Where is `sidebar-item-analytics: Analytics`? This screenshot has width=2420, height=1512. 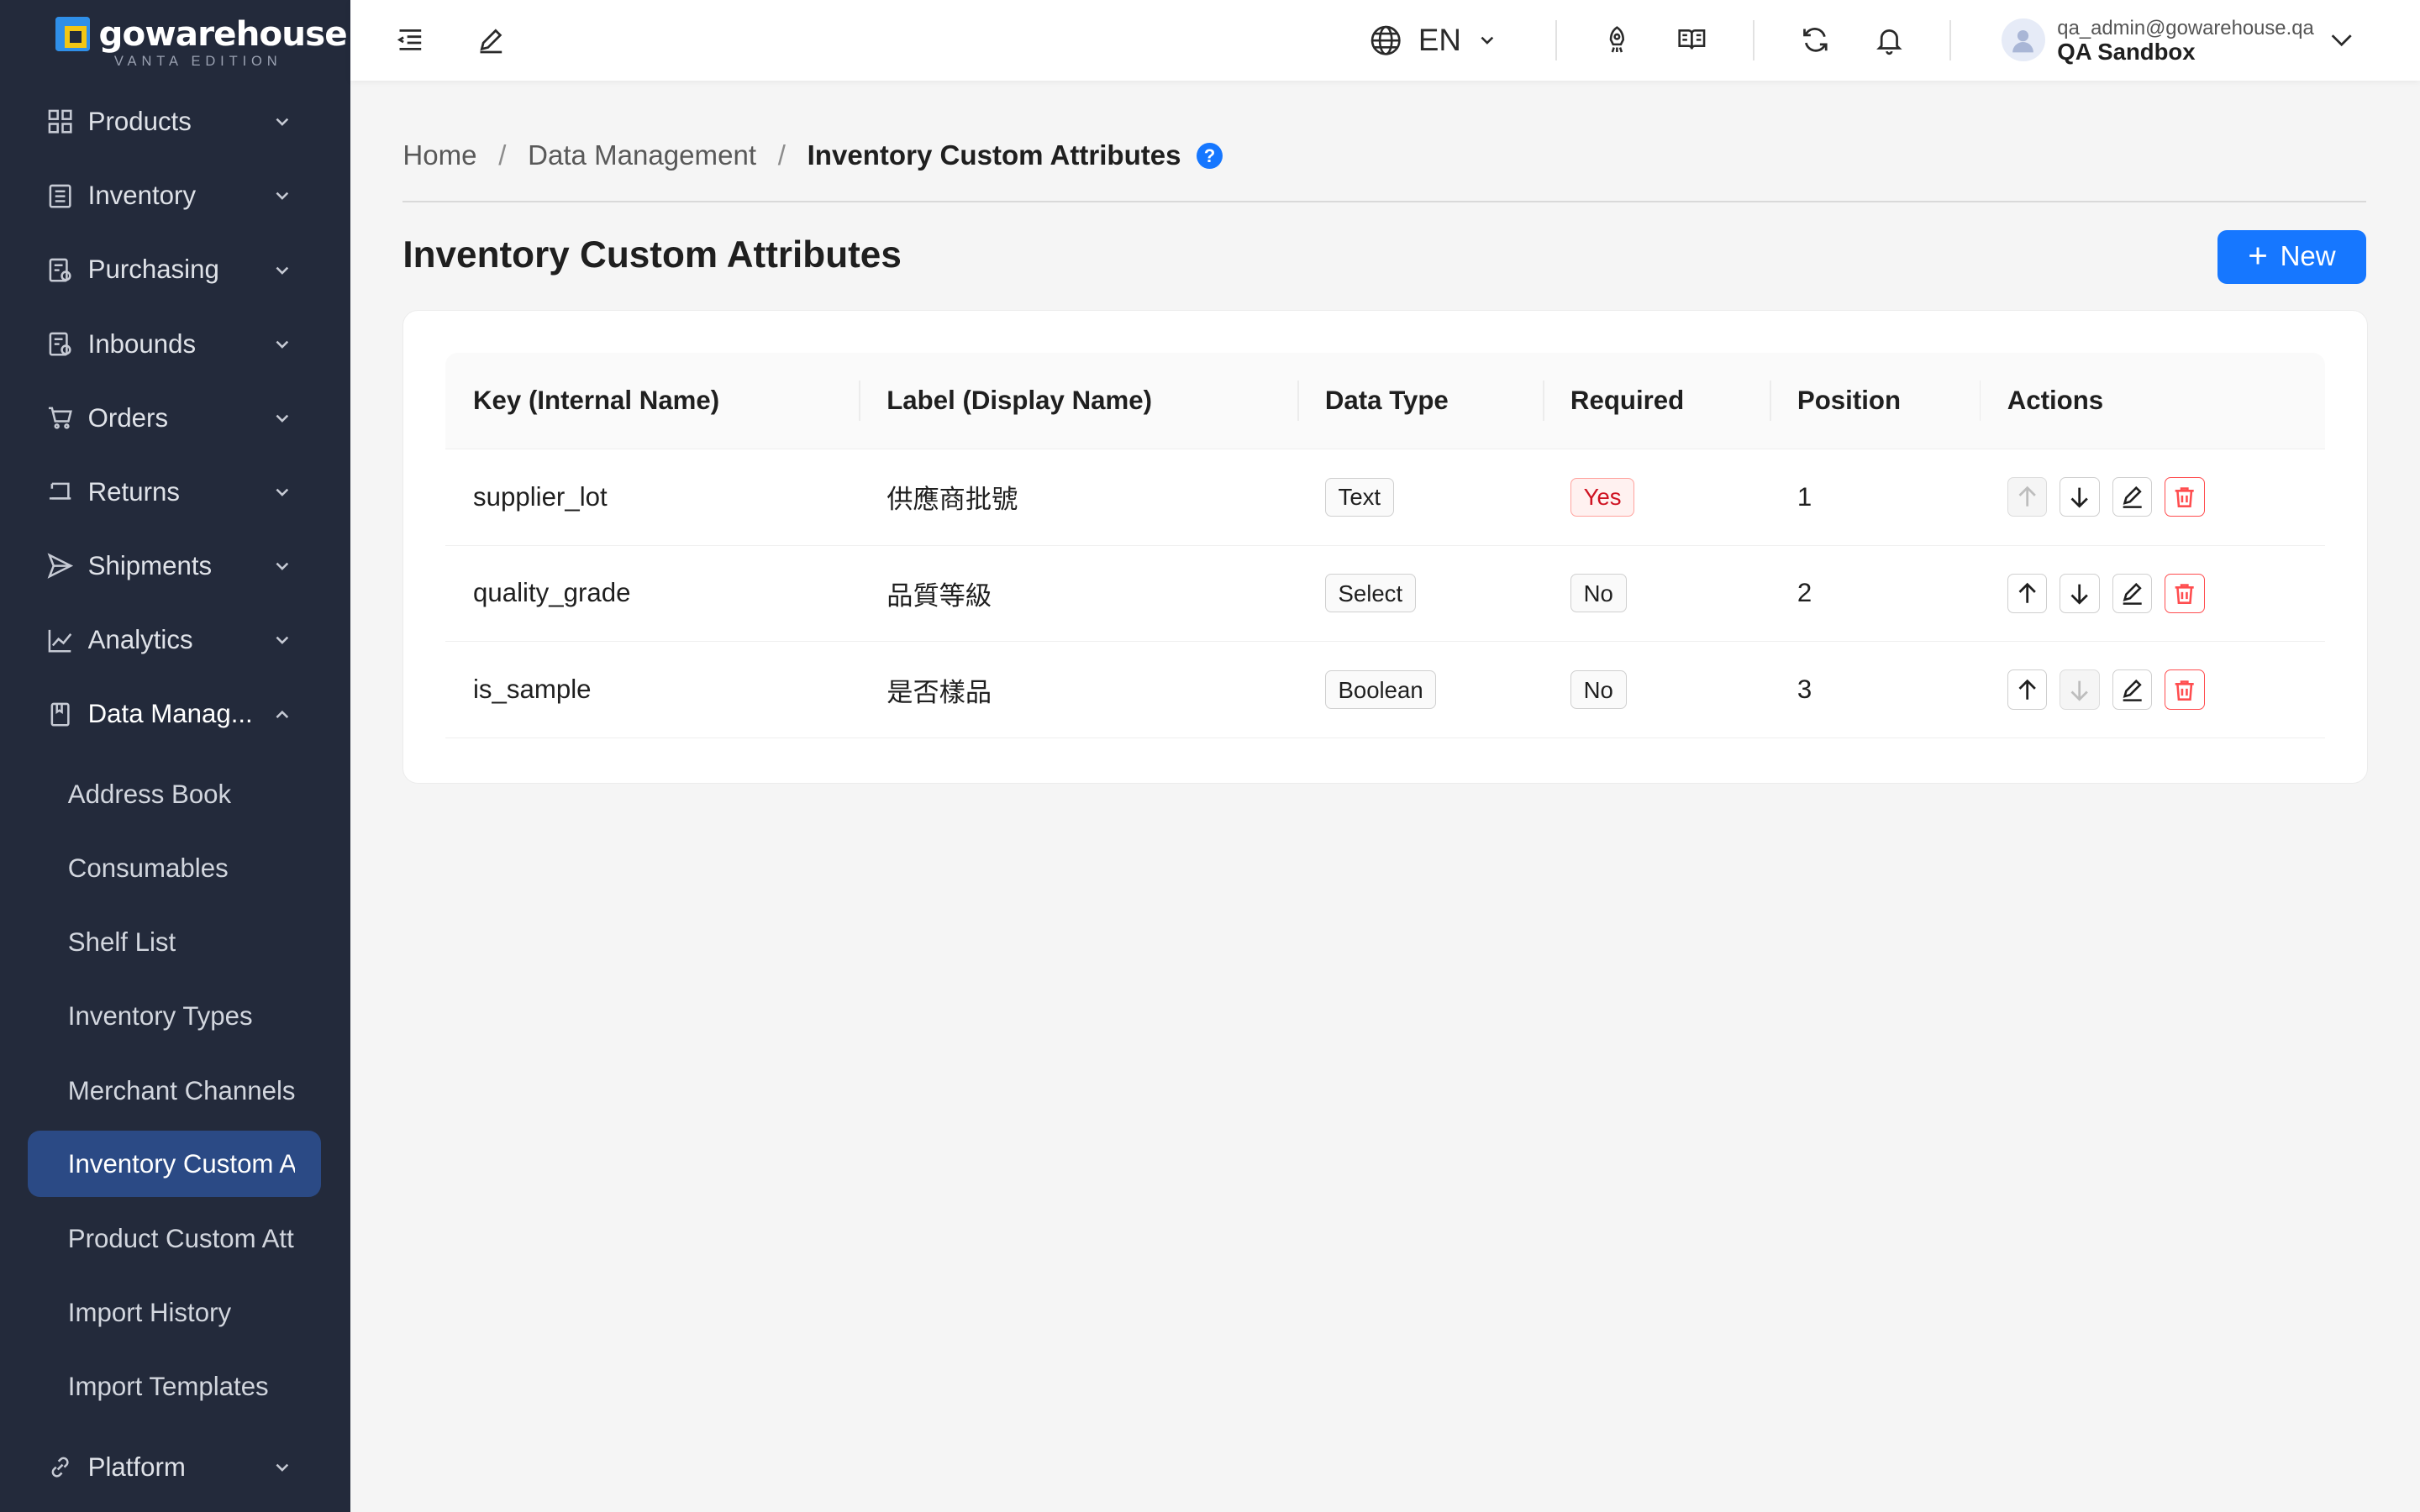
sidebar-item-analytics: Analytics is located at coordinates (174, 640).